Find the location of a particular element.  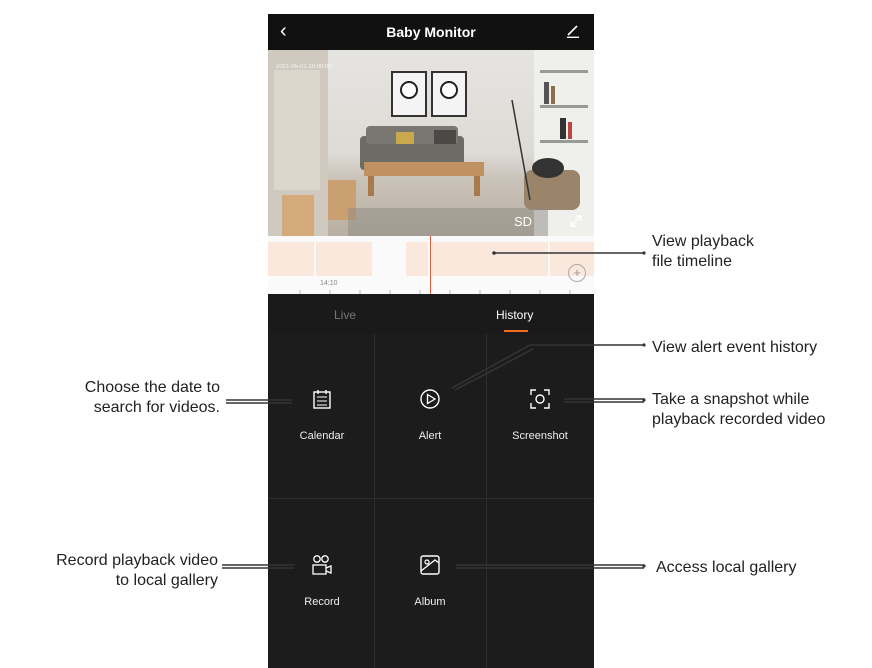

screenshot-button: Screenshot is located at coordinates (540, 416).